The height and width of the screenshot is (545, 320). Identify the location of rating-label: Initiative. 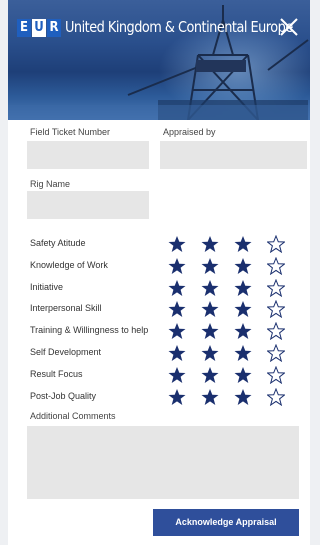
(47, 286).